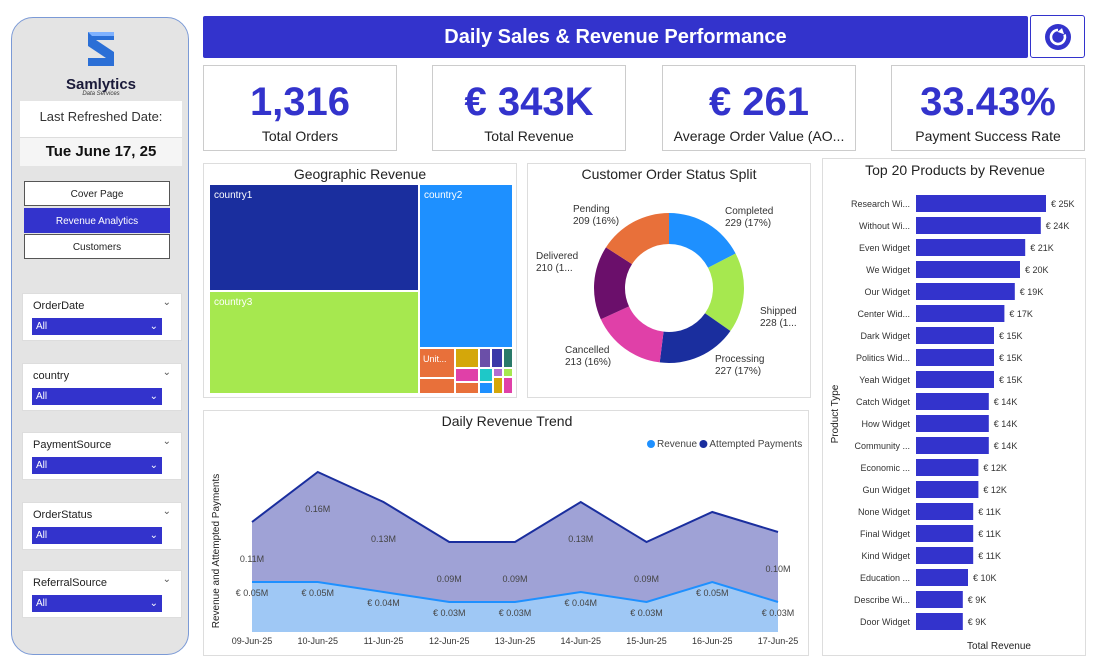  I want to click on filter-label: OrderDate, so click(59, 306).